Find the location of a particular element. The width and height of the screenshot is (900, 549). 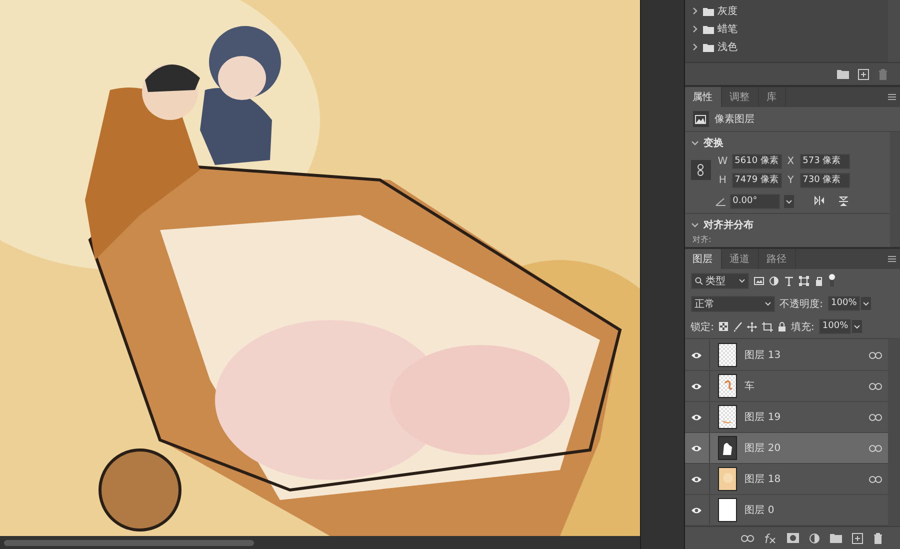

input-field: 5610 像素 is located at coordinates (757, 161).